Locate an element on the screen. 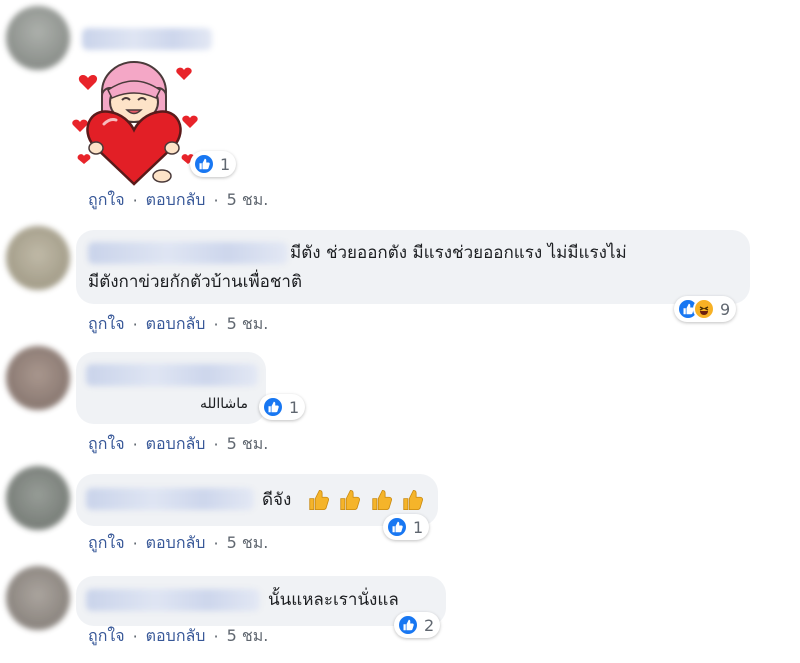 The image size is (800, 663). reaction-count: 2 is located at coordinates (429, 625).